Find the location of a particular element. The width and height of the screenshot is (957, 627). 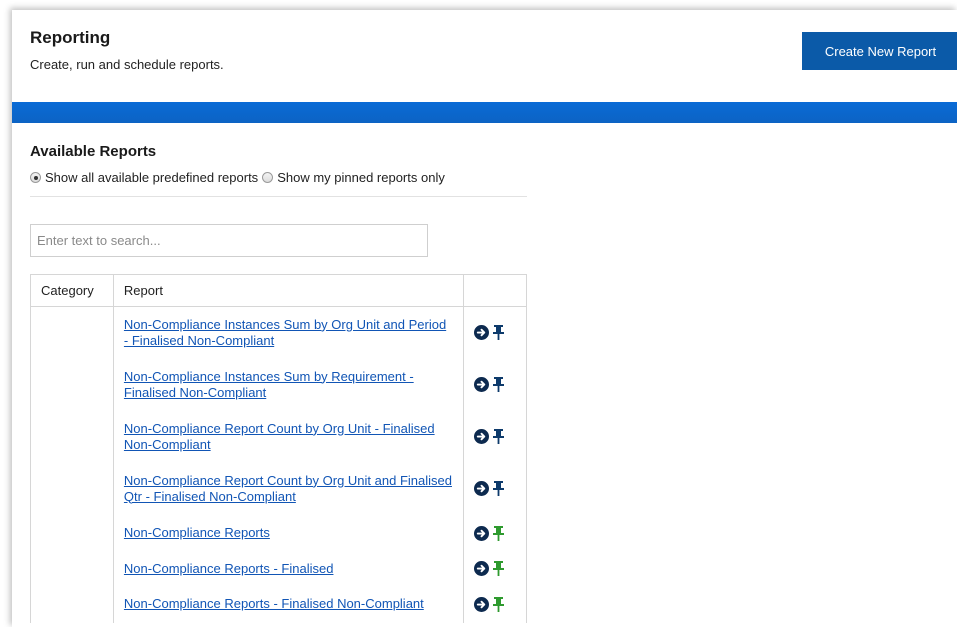

create-new-report-button: Create New Report is located at coordinates (879, 51).